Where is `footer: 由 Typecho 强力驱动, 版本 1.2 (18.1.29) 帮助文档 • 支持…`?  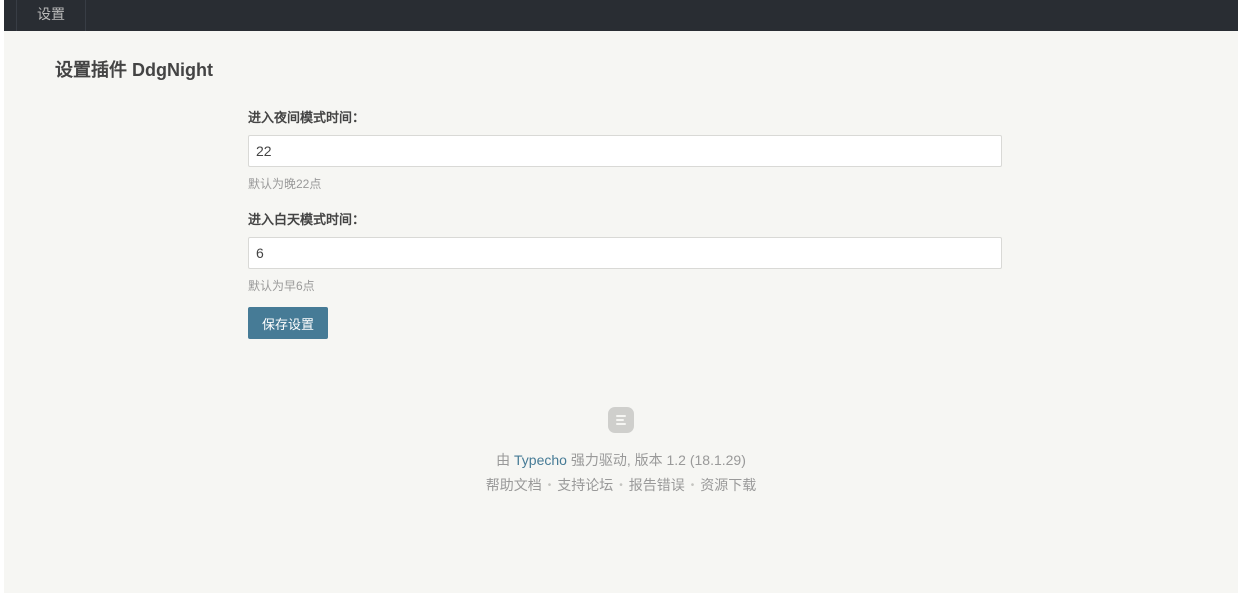 footer: 由 Typecho 强力驱动, 版本 1.2 (18.1.29) 帮助文档 • 支持… is located at coordinates (621, 451).